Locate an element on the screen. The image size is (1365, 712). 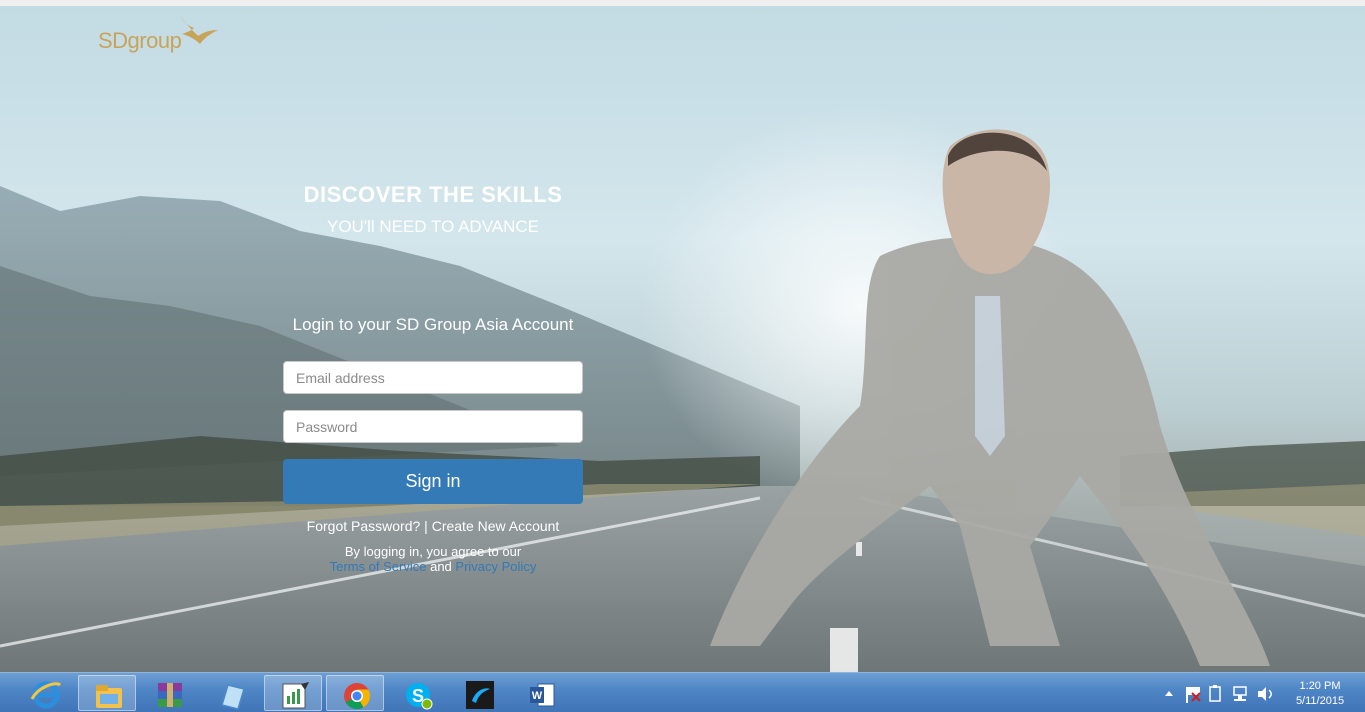
windows-taskbar: S W 1:20 PM 5/11/2015 is located at coordinates (682, 692).